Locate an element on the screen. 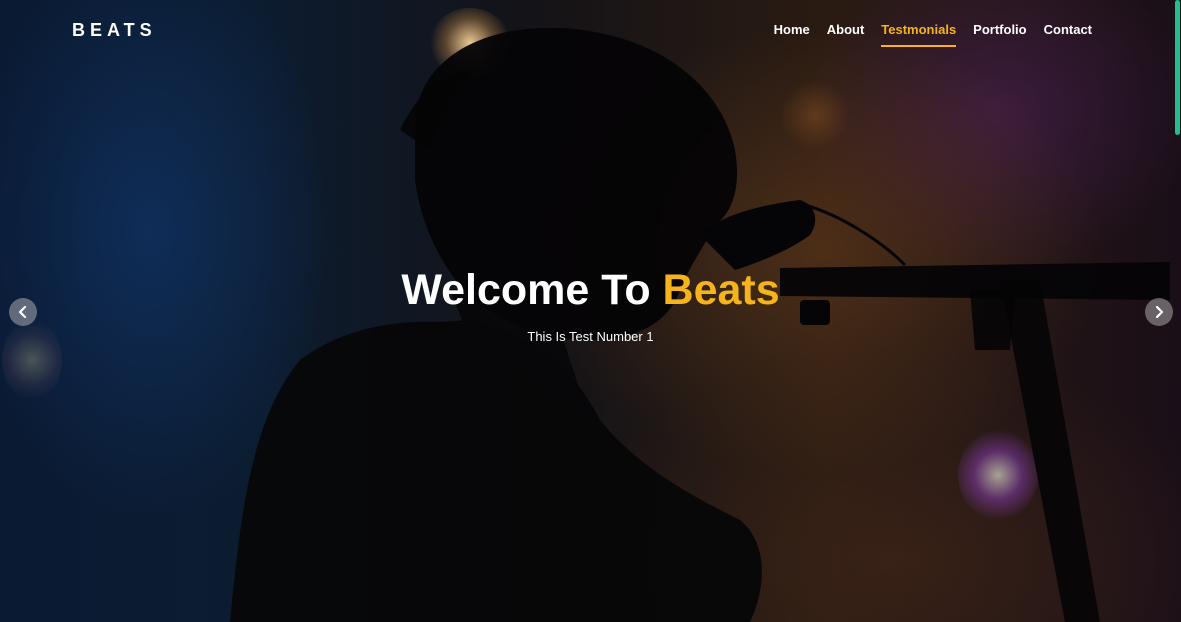 The height and width of the screenshot is (622, 1181). hero-subtitle: This Is Test Number 1 is located at coordinates (590, 336).